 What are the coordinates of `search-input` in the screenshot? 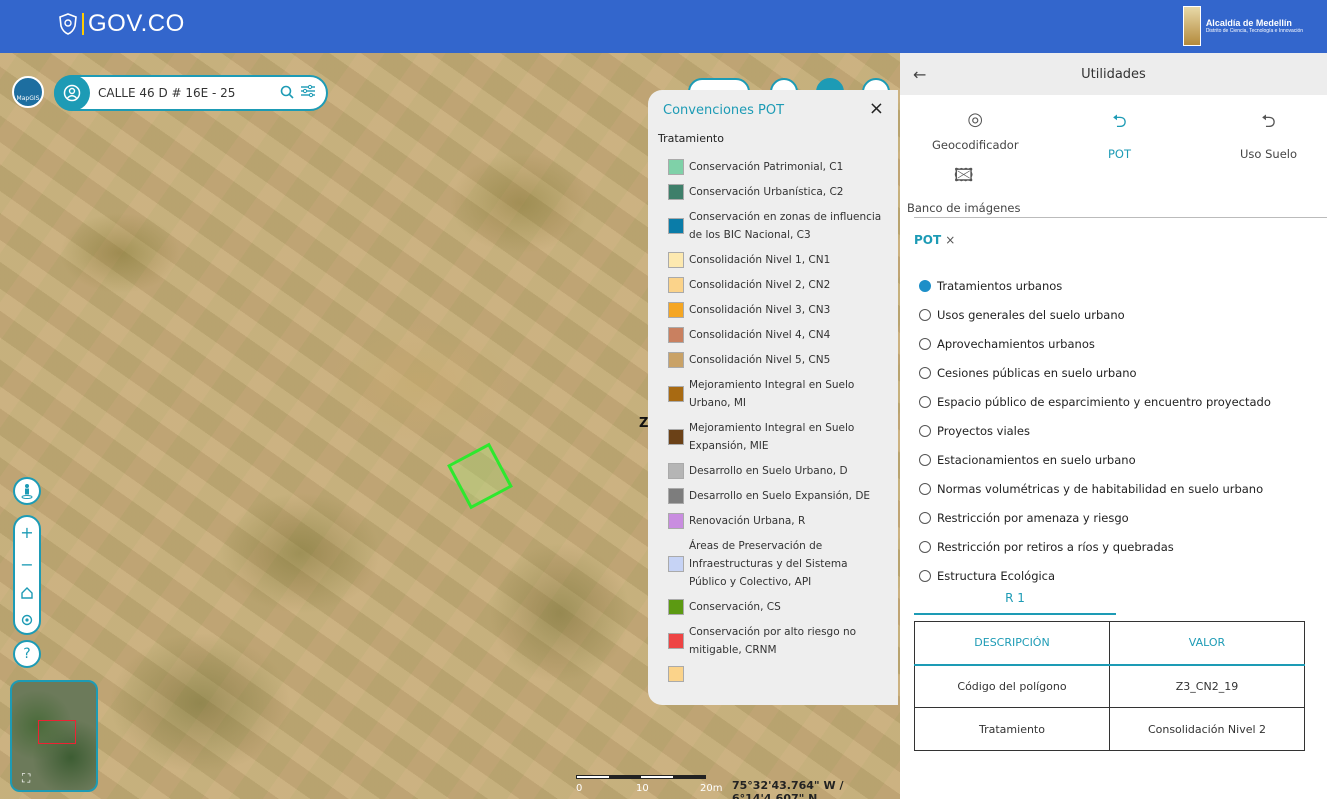 It's located at (188, 93).